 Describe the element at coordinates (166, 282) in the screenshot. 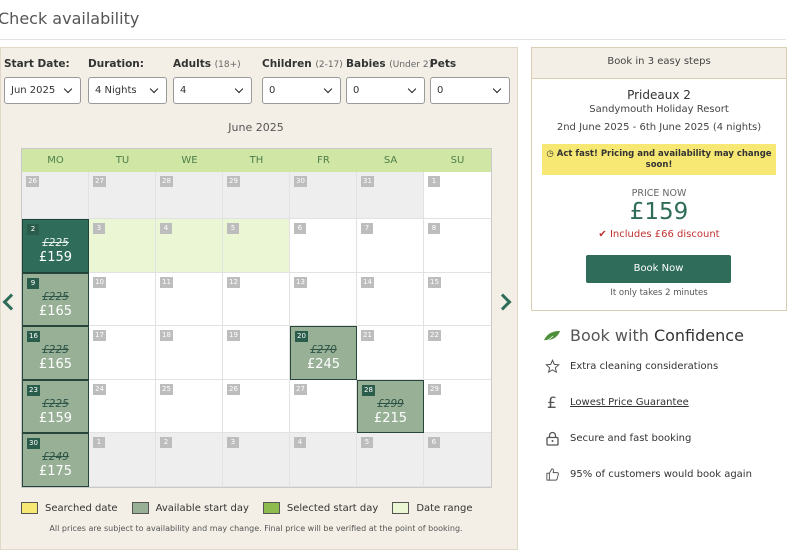

I see `day-number: 11` at that location.